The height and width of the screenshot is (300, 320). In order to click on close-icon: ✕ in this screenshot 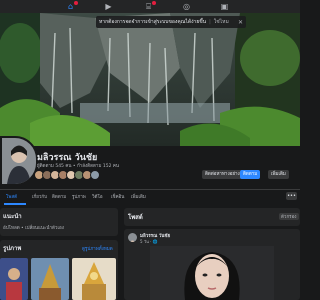, I will do `click(240, 22)`.